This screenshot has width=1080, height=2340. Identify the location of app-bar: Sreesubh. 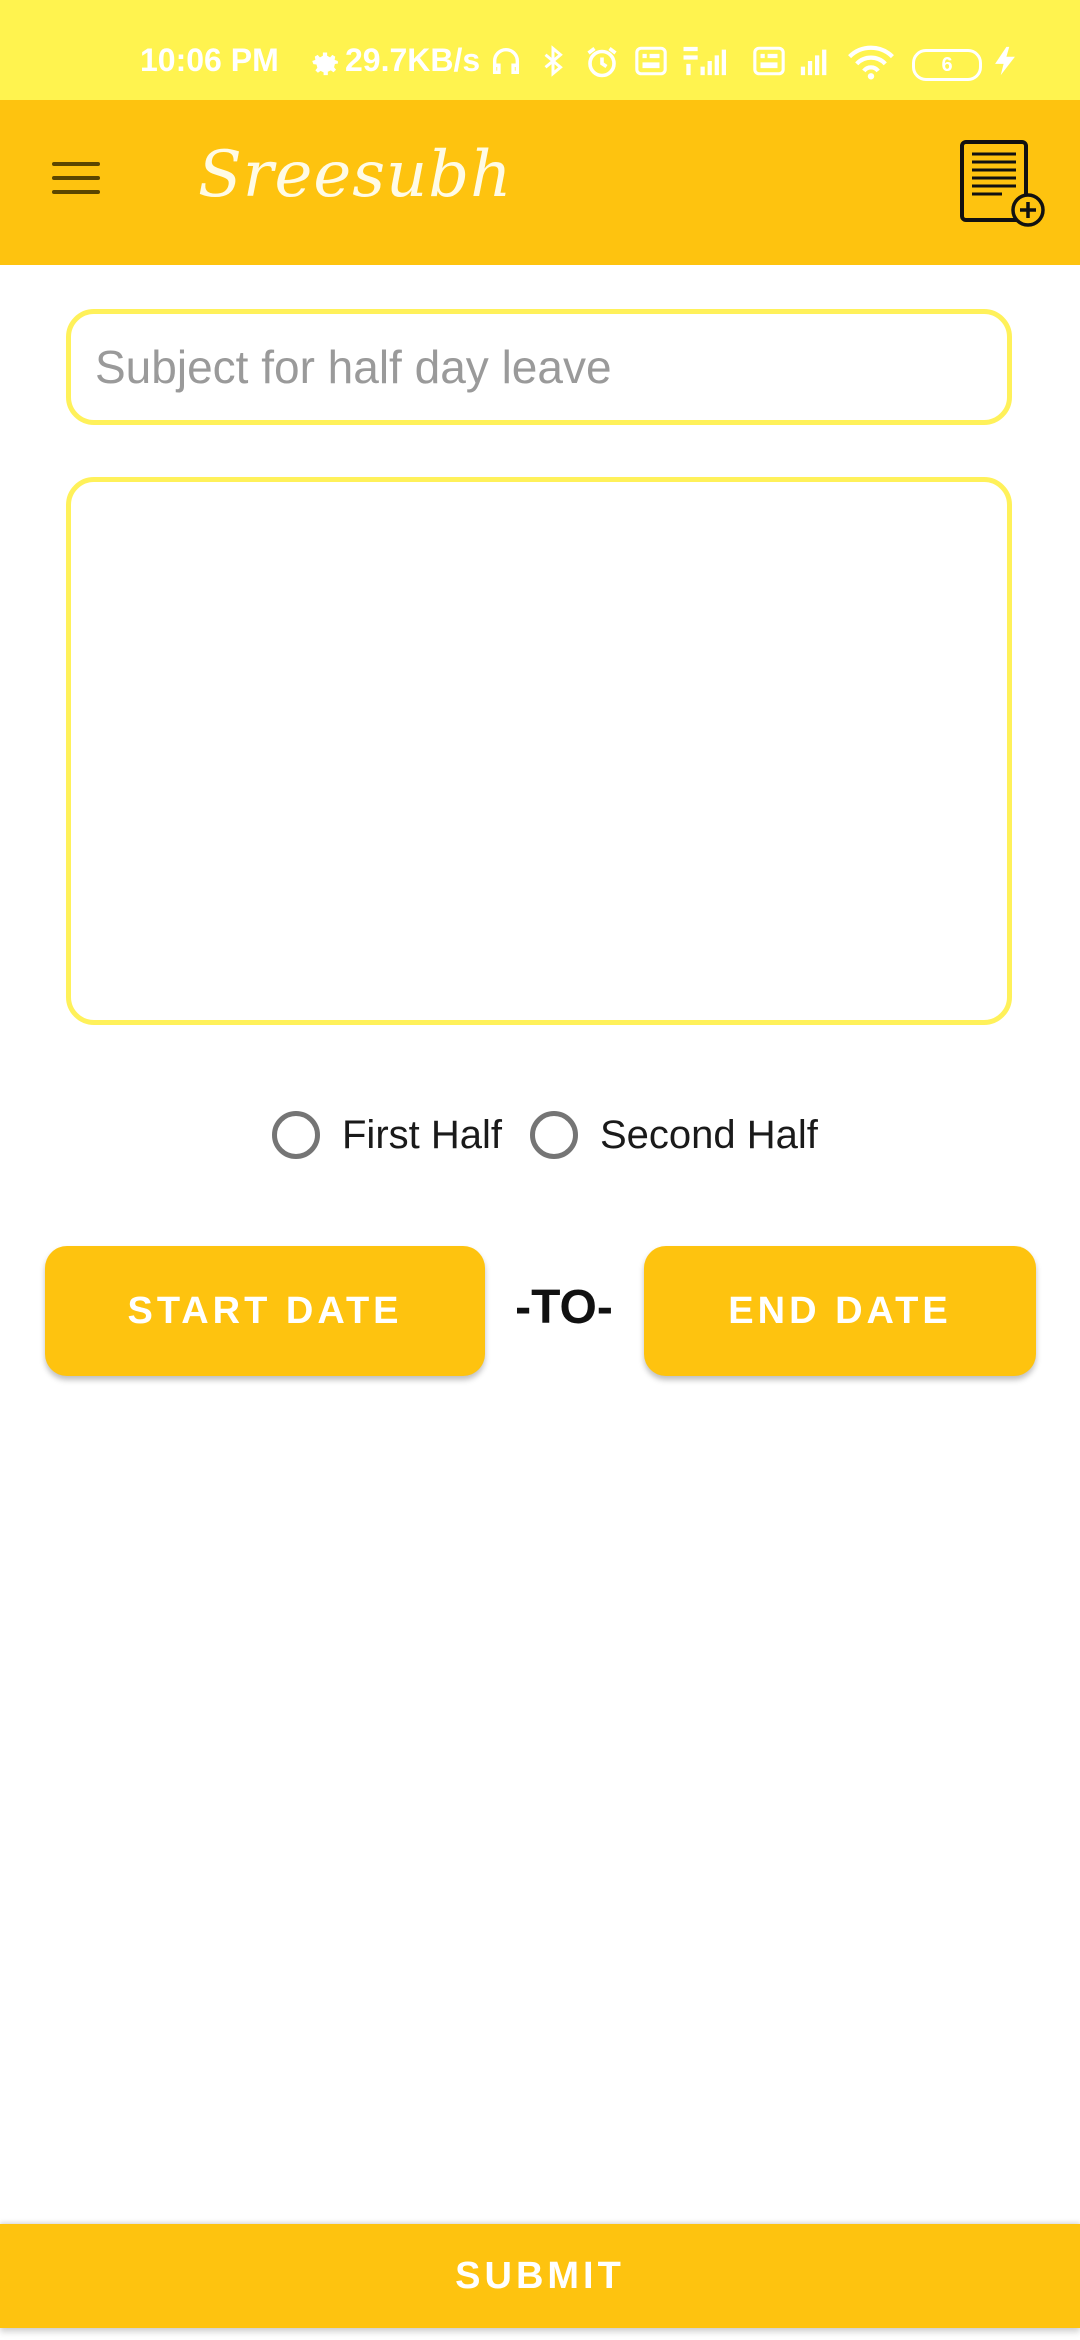
(540, 182).